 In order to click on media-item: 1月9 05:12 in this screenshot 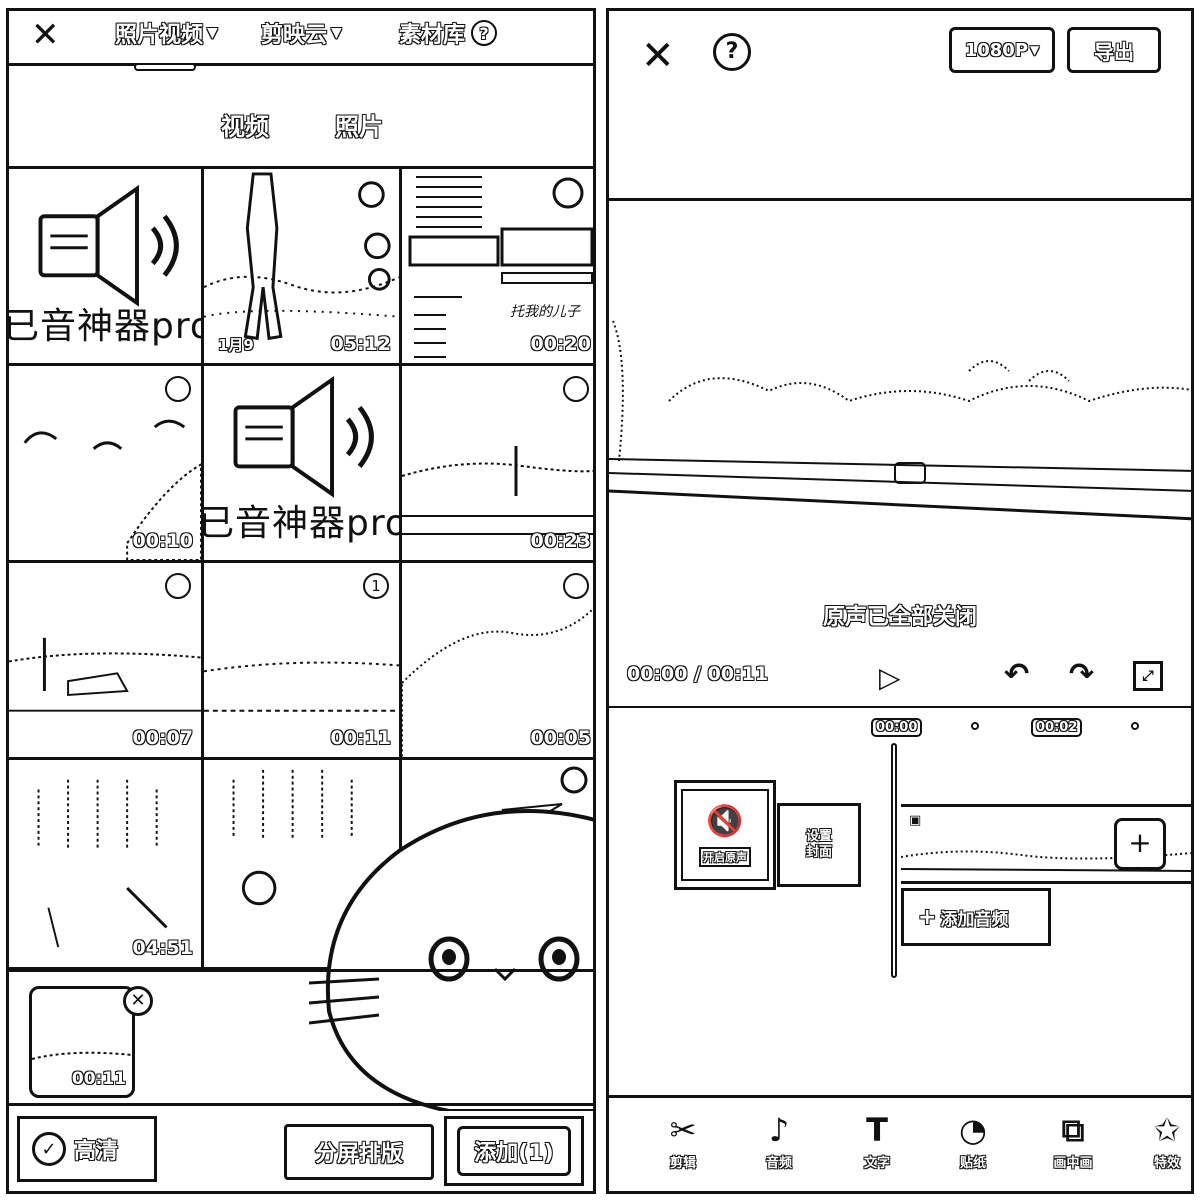, I will do `click(303, 267)`.